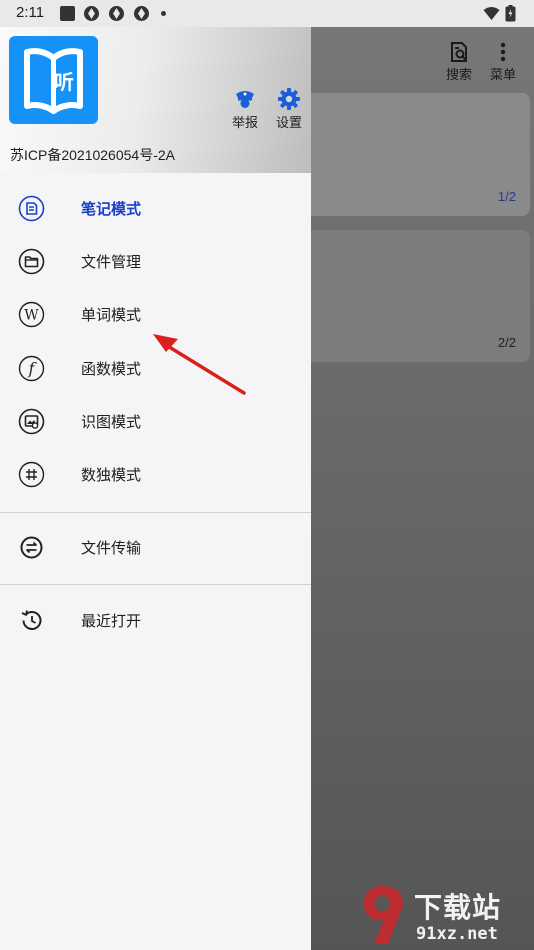  I want to click on watermark-domain: 91xz.net, so click(457, 934).